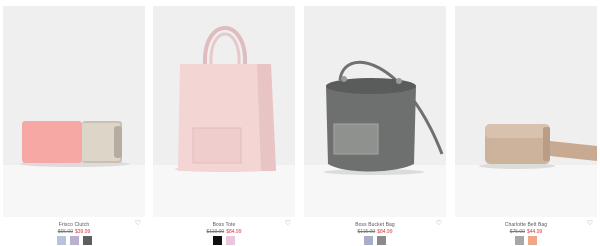 This screenshot has height=246, width=600. I want to click on original-price: $119.00, so click(215, 232).